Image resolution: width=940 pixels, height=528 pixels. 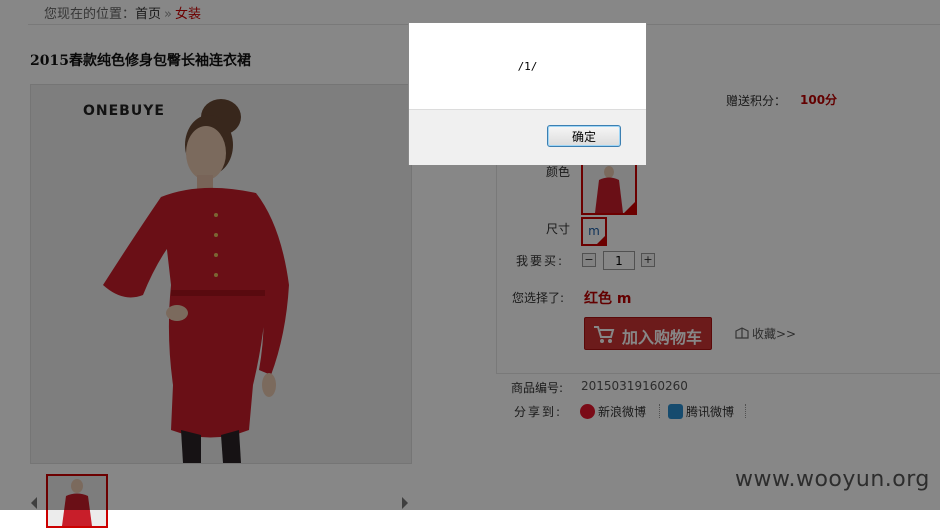 What do you see at coordinates (527, 66) in the screenshot?
I see `alert-message: /1/` at bounding box center [527, 66].